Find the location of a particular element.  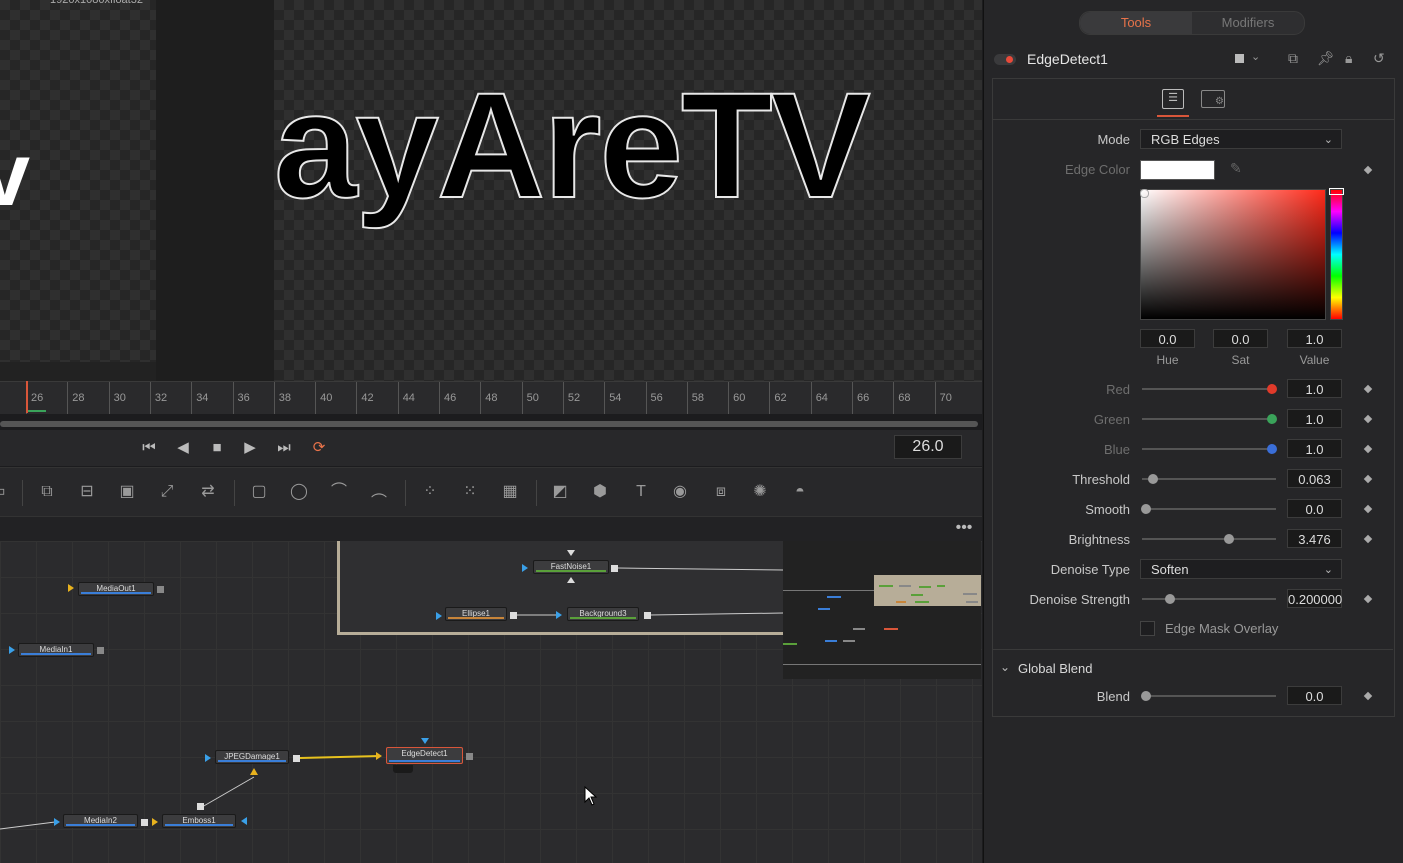

blend-field: 0.0 is located at coordinates (1314, 695).